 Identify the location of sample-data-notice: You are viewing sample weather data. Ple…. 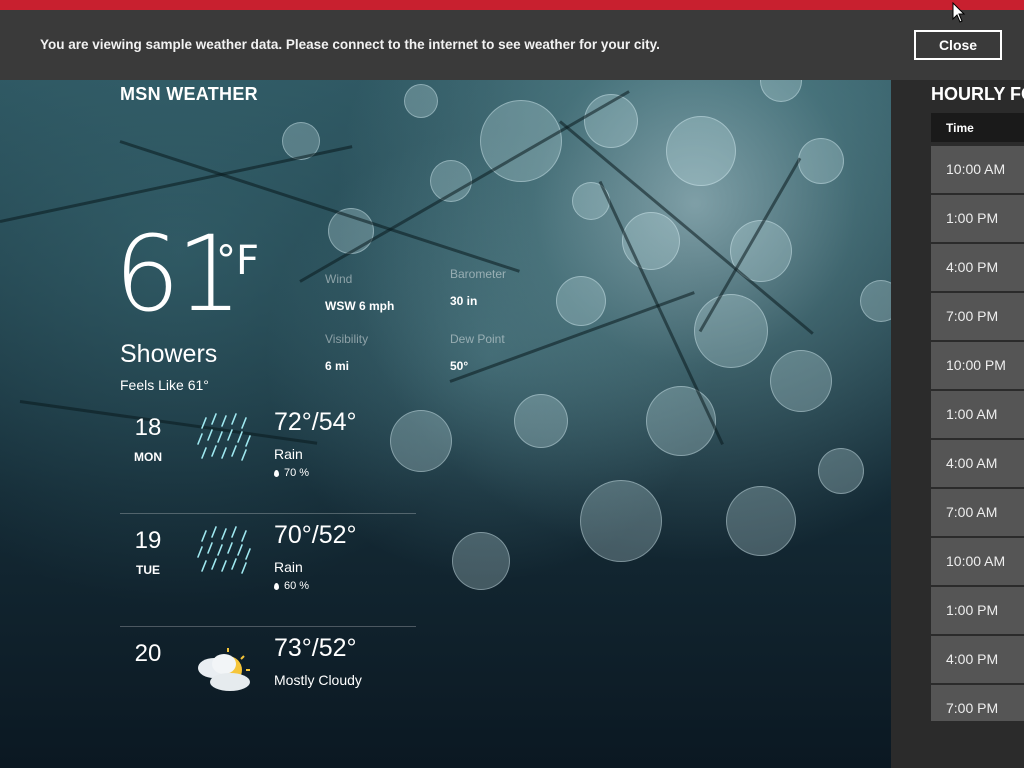
(512, 45).